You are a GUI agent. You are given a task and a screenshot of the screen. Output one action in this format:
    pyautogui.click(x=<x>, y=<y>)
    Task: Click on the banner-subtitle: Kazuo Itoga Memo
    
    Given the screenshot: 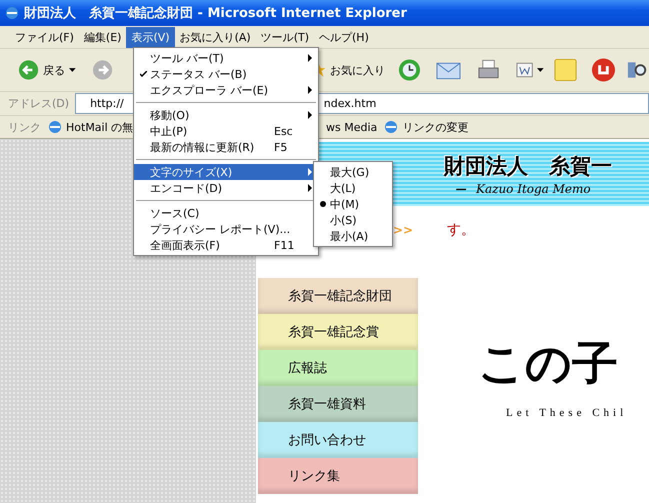 What is the action you would take?
    pyautogui.click(x=533, y=190)
    